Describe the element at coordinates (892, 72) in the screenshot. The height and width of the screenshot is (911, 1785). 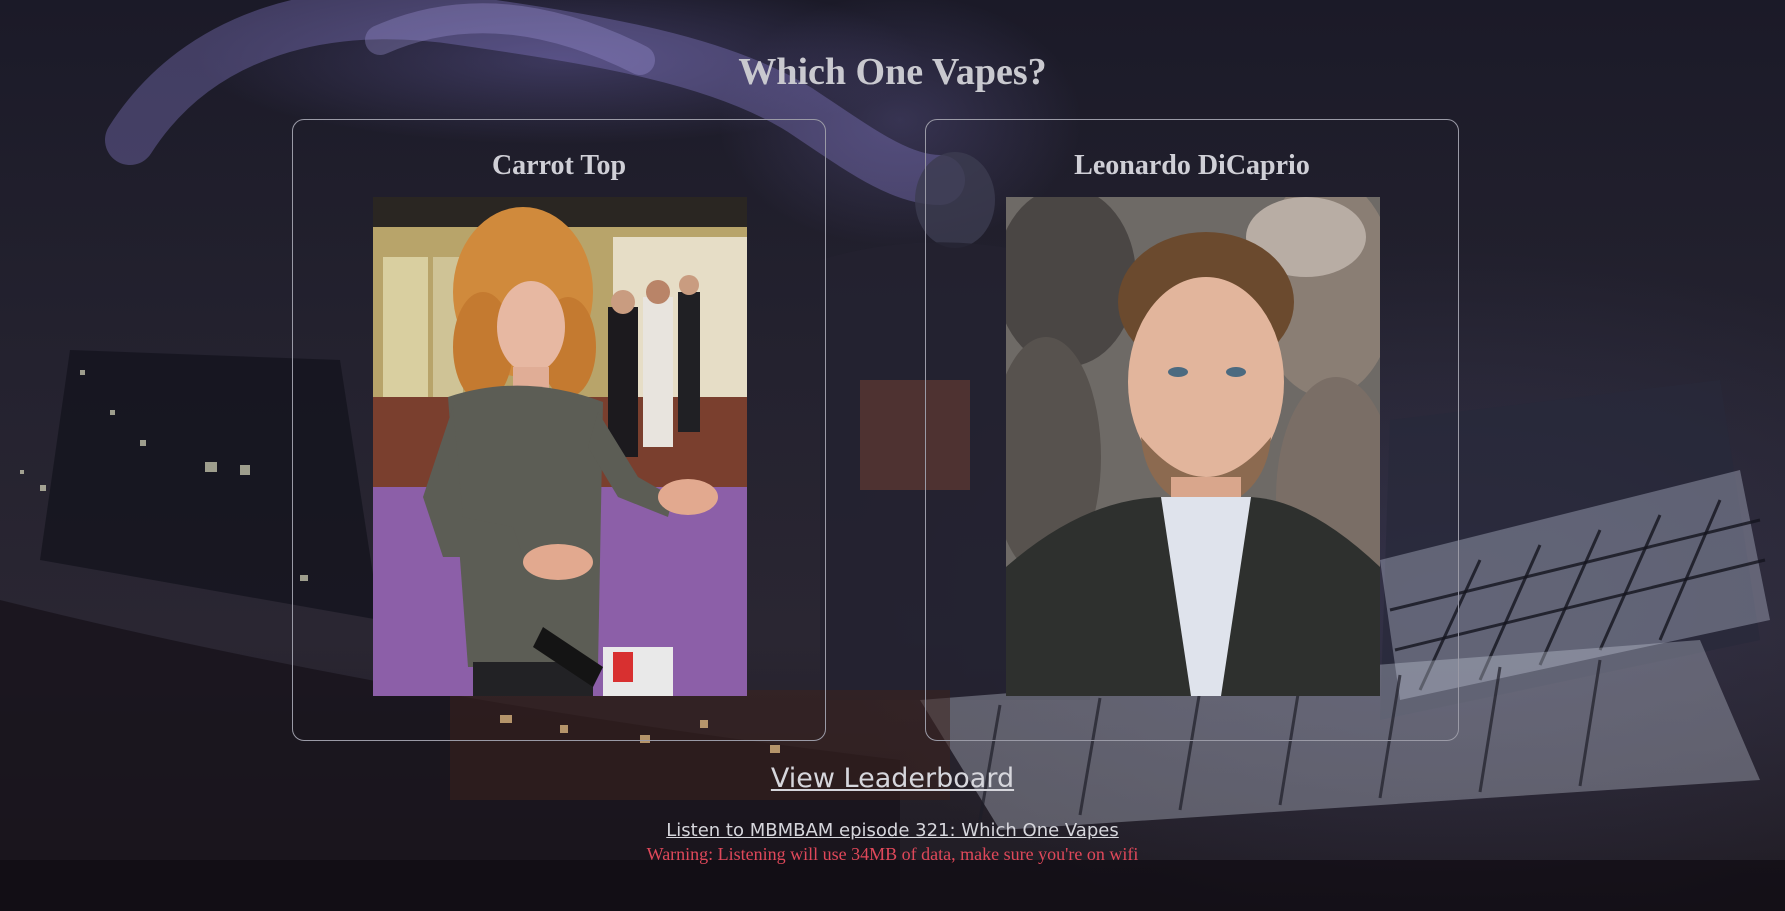
I see `page-title: Which One Vapes?` at that location.